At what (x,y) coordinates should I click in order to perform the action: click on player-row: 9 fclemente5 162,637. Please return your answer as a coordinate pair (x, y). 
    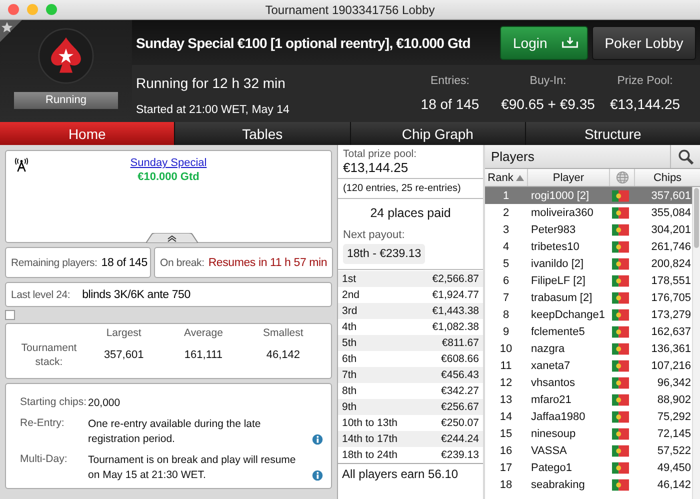
    Looking at the image, I should click on (588, 331).